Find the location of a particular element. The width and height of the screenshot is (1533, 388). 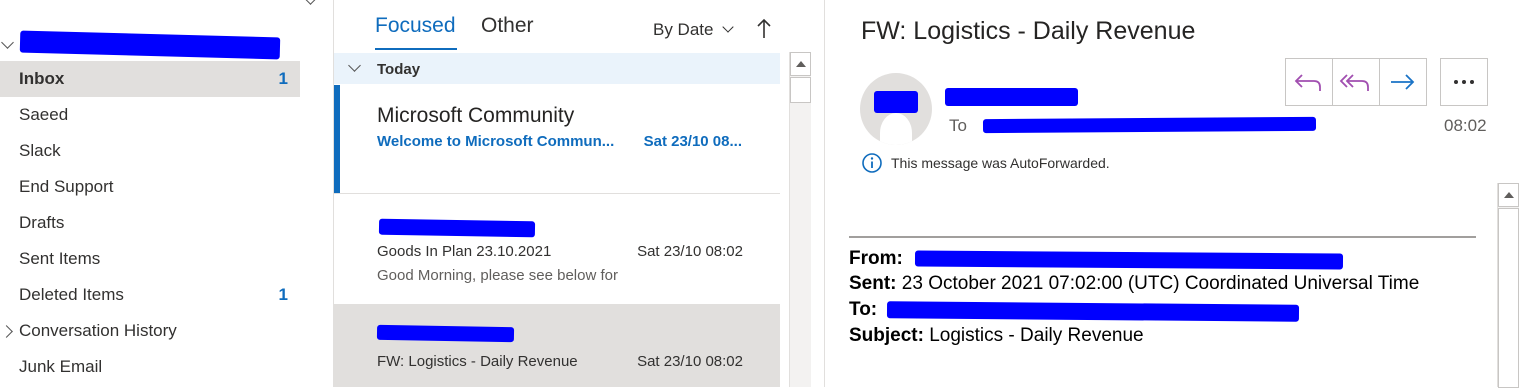

folder-sent-items: Sent Items is located at coordinates (150, 259).